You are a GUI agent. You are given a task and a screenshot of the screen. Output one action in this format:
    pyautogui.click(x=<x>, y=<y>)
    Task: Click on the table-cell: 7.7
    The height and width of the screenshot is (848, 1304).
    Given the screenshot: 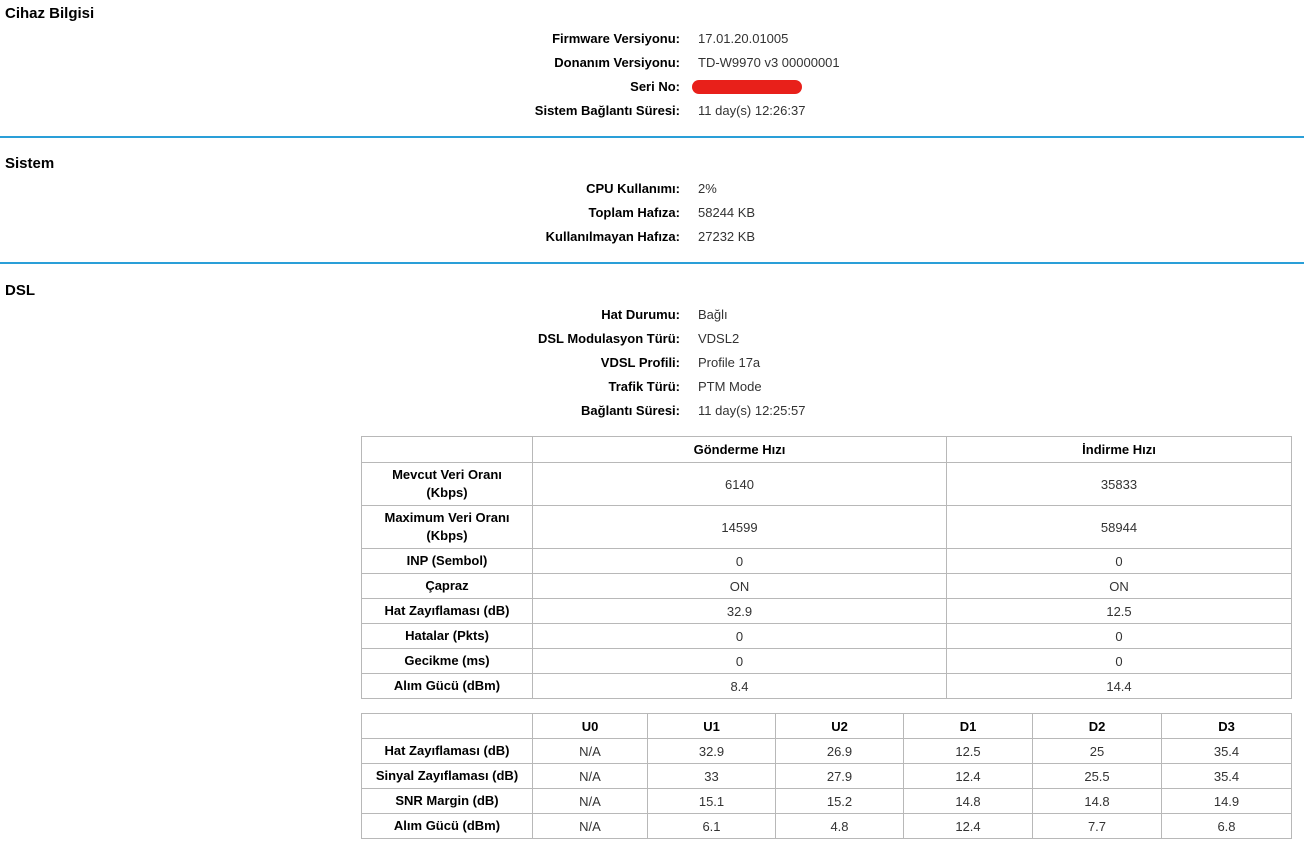 What is the action you would take?
    pyautogui.click(x=1097, y=826)
    